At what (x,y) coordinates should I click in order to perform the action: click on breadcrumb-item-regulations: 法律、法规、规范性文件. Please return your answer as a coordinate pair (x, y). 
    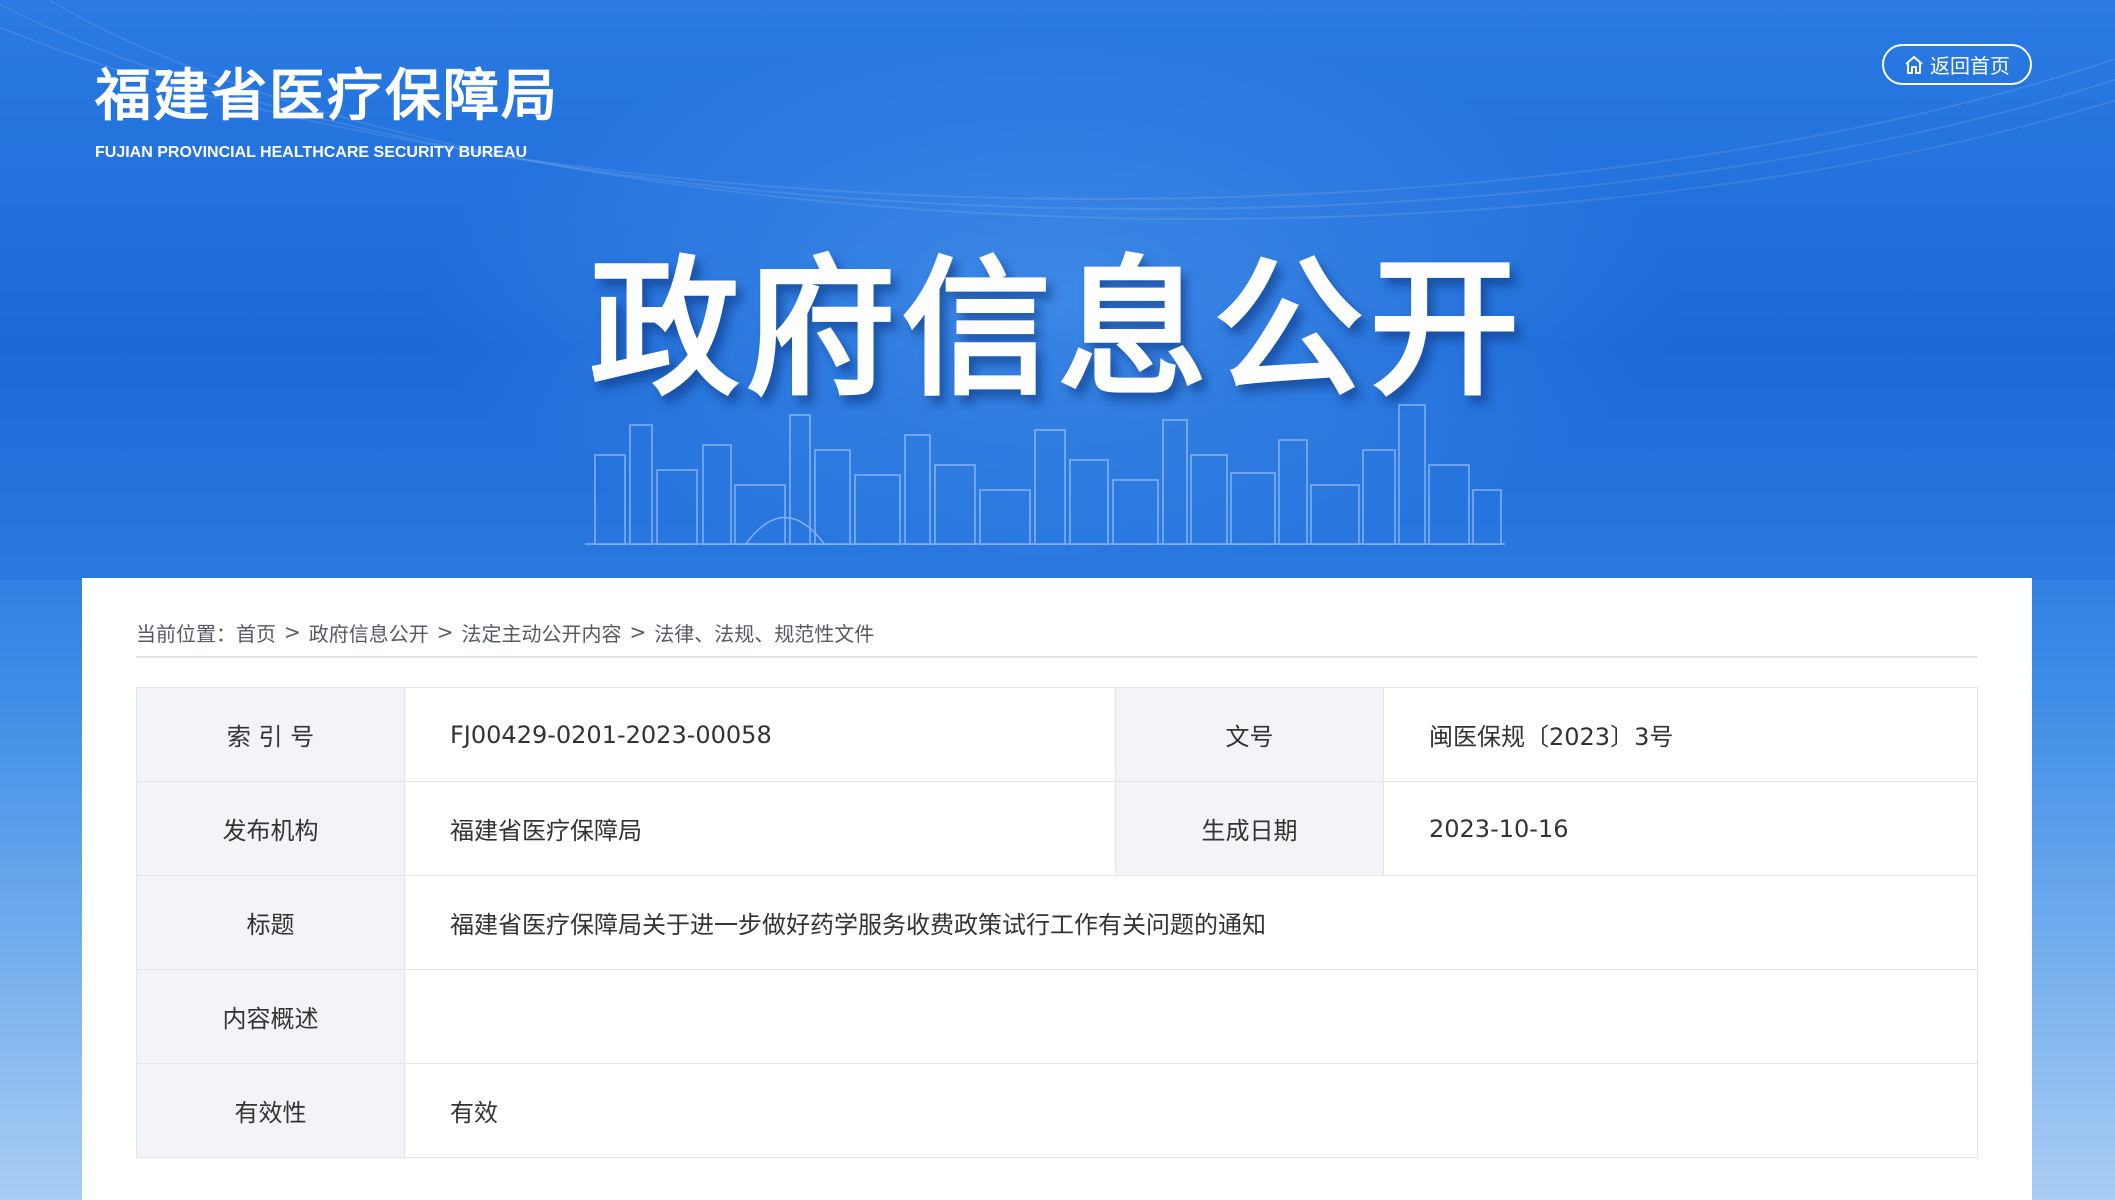
    Looking at the image, I should click on (764, 632).